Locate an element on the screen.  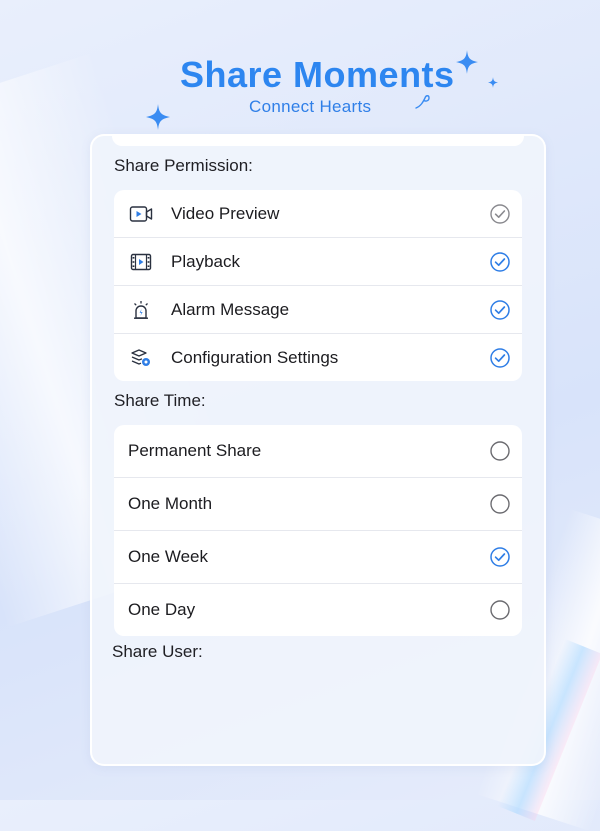
card-top-lip is located at coordinates (318, 141).